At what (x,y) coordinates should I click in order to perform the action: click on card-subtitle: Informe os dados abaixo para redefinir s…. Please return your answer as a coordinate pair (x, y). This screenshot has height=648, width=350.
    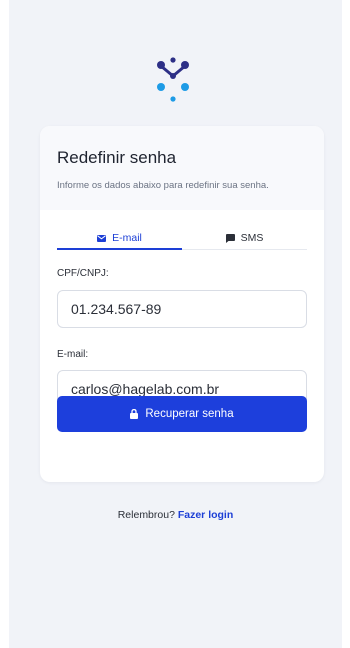
    Looking at the image, I should click on (163, 185).